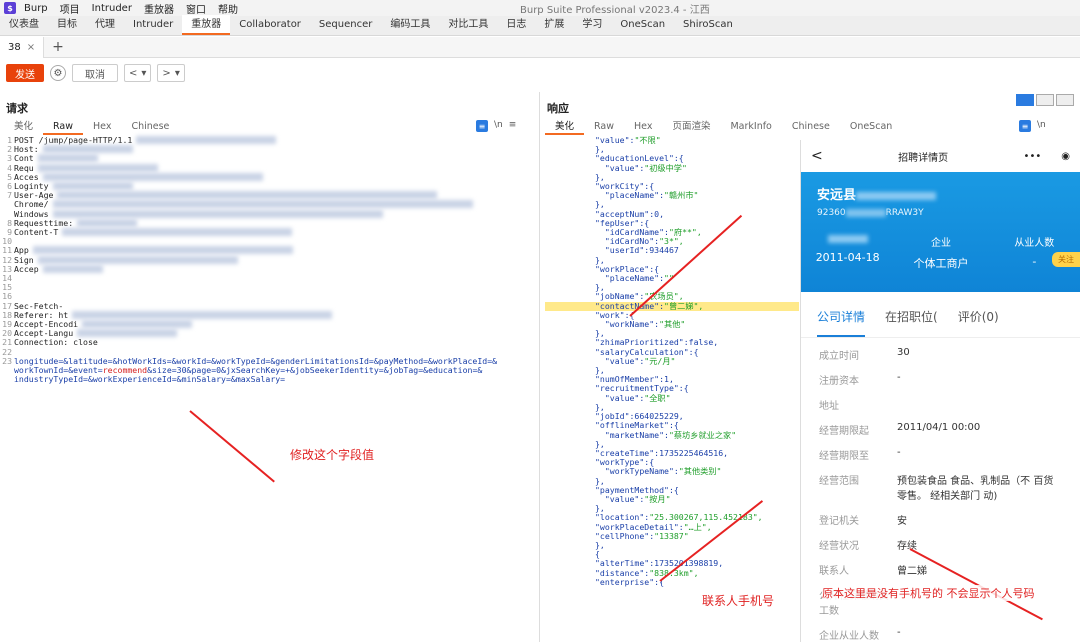 The image size is (1080, 642). I want to click on response-line: "marketName": "蔡坊乡就业之家", so click(672, 434).